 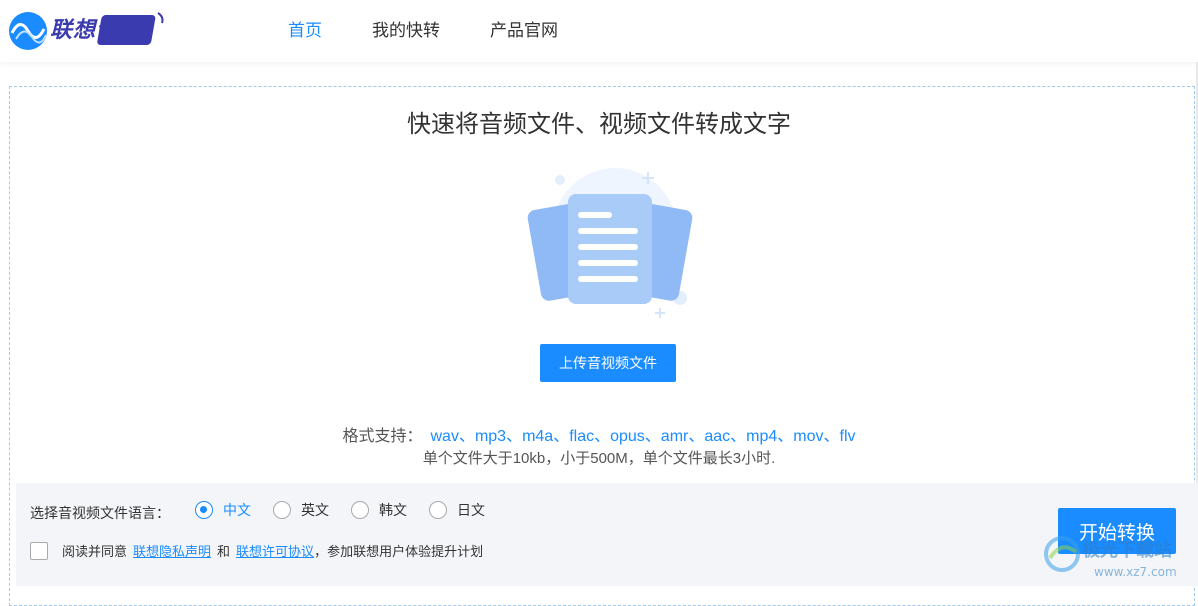 I want to click on privacy-link: 联想隐私声明, so click(x=172, y=550).